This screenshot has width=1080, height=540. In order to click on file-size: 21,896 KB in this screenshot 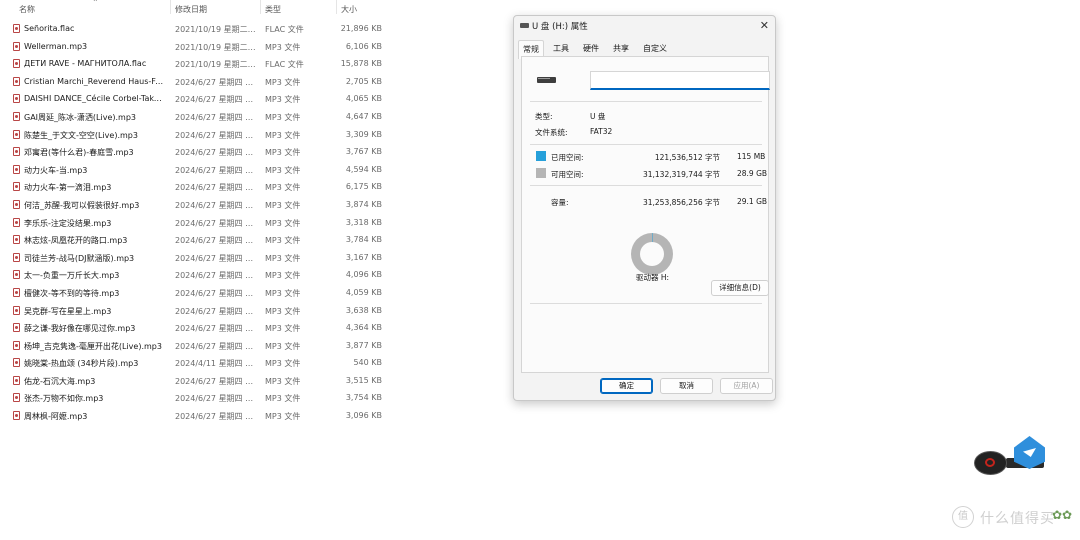, I will do `click(361, 28)`.